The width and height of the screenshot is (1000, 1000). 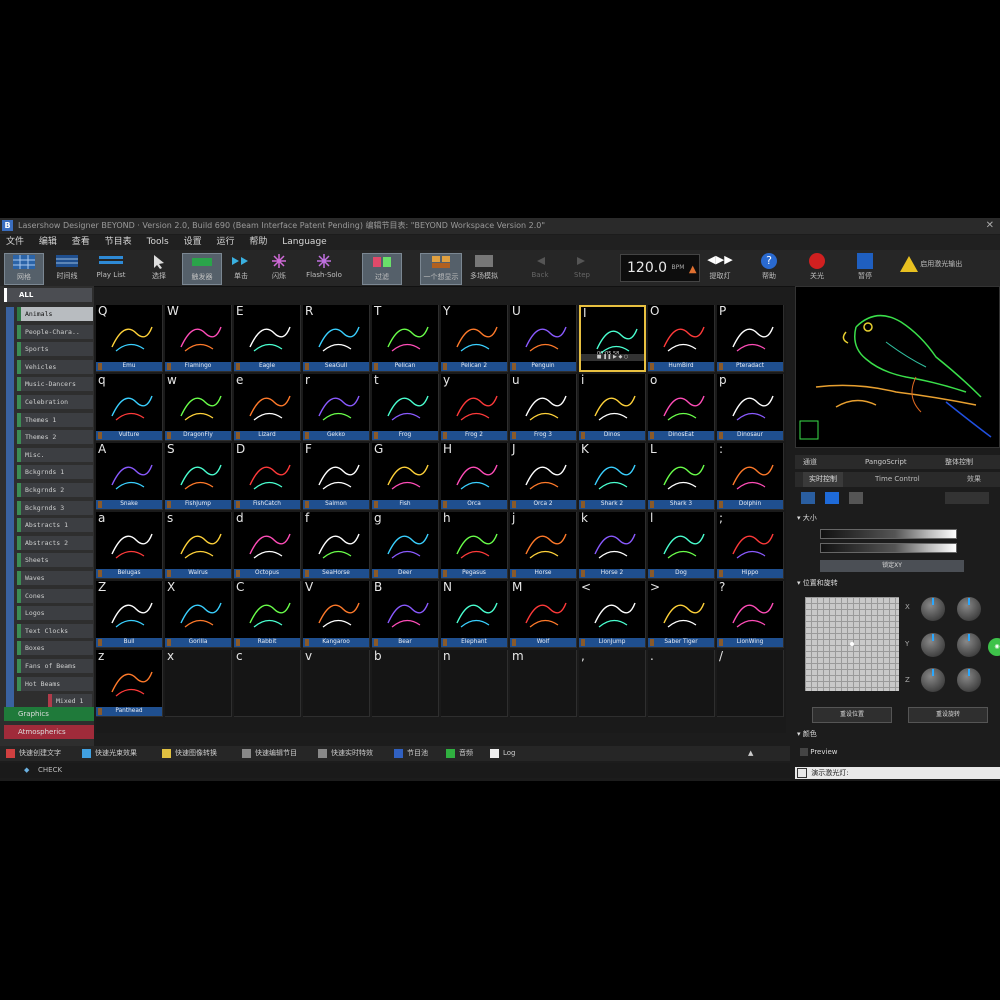 I want to click on category-group-0: Graphics, so click(x=49, y=714).